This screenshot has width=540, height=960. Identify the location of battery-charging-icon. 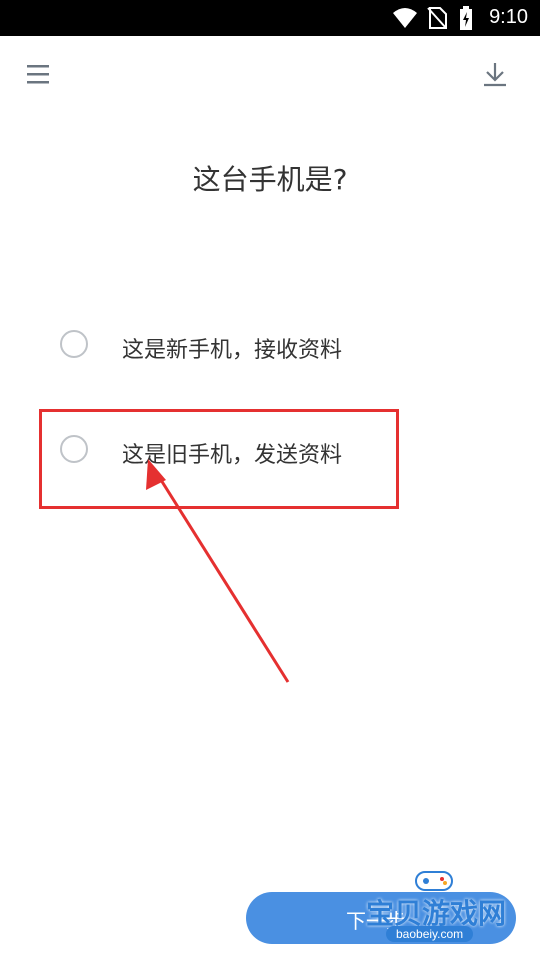
(466, 18).